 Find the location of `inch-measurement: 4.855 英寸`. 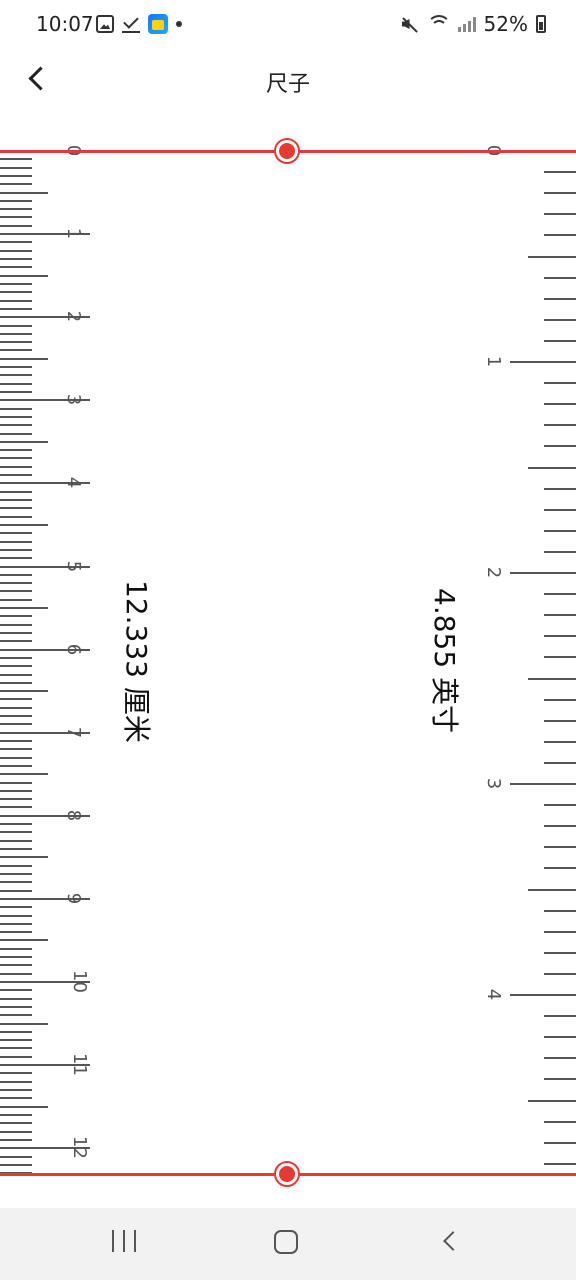

inch-measurement: 4.855 英寸 is located at coordinates (444, 661).